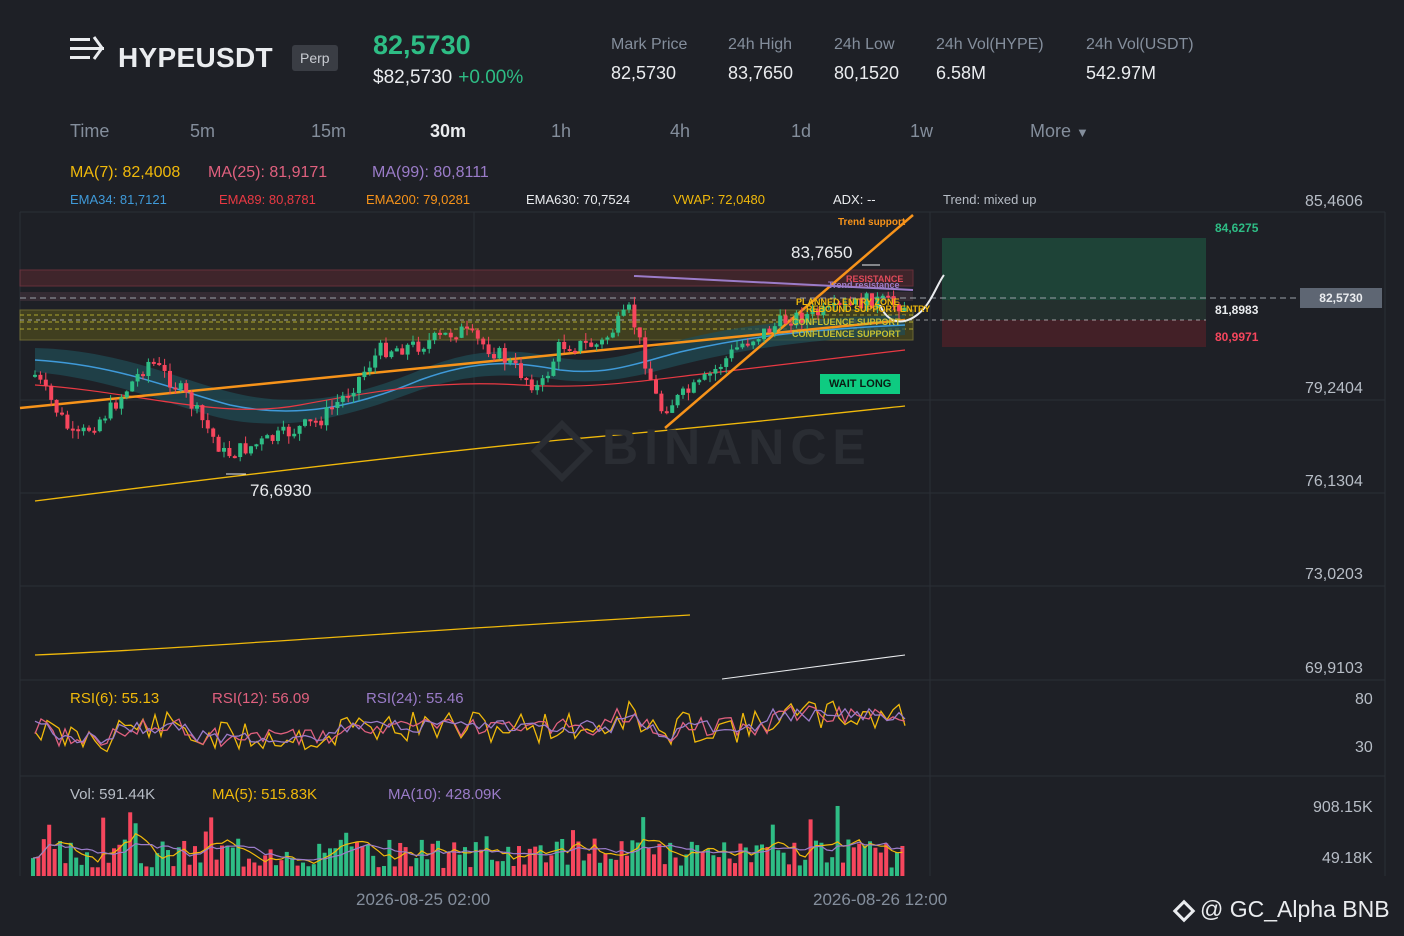 This screenshot has width=1404, height=936. I want to click on time-axis-label: 2026-08-25 02:00, so click(423, 899).